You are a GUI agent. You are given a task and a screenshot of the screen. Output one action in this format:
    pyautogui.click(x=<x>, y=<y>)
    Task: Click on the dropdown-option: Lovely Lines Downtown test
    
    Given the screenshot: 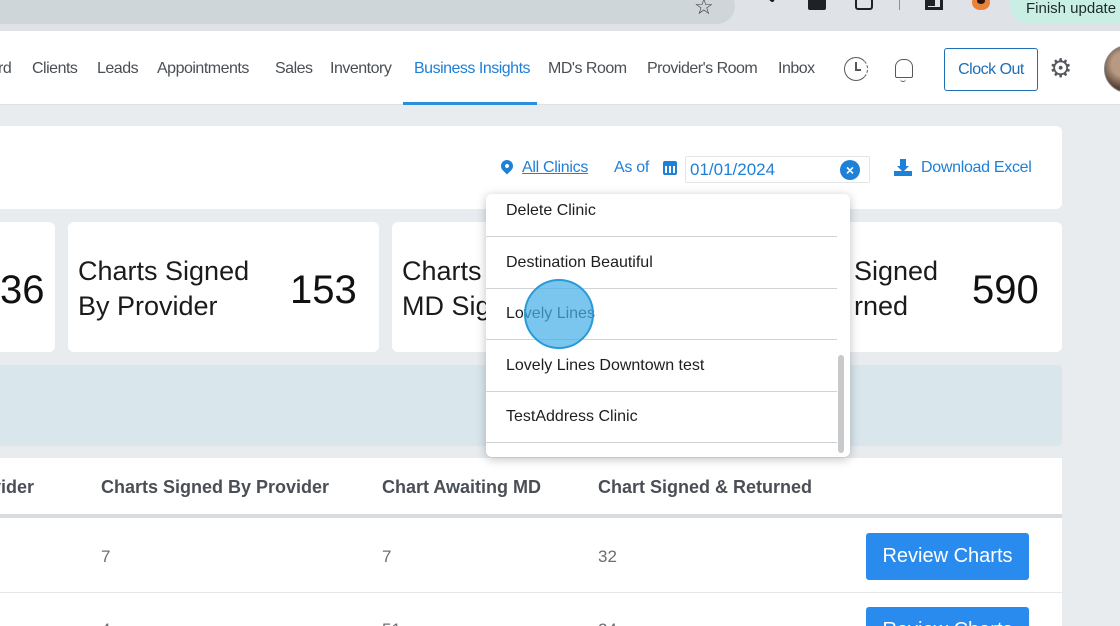 What is the action you would take?
    pyautogui.click(x=661, y=366)
    